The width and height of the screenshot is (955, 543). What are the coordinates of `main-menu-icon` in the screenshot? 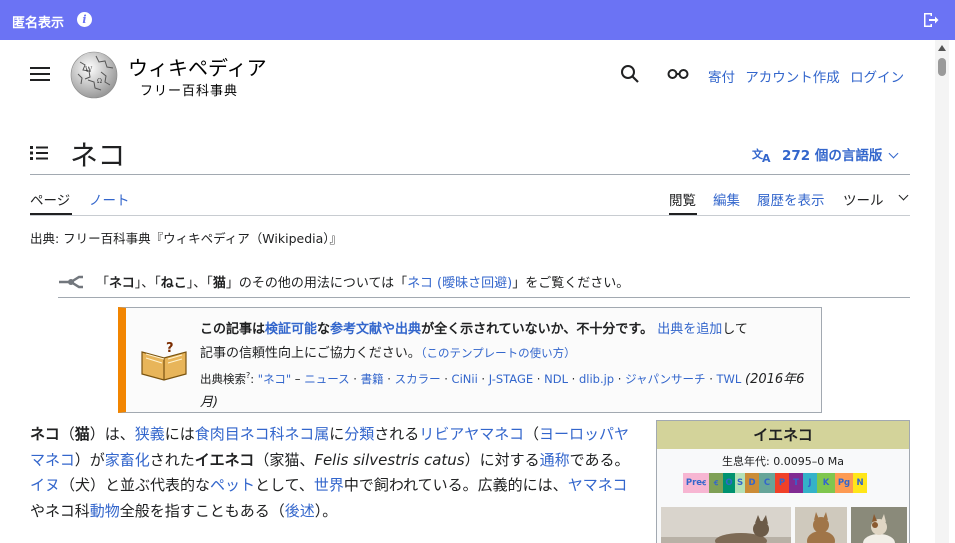 It's located at (40, 74).